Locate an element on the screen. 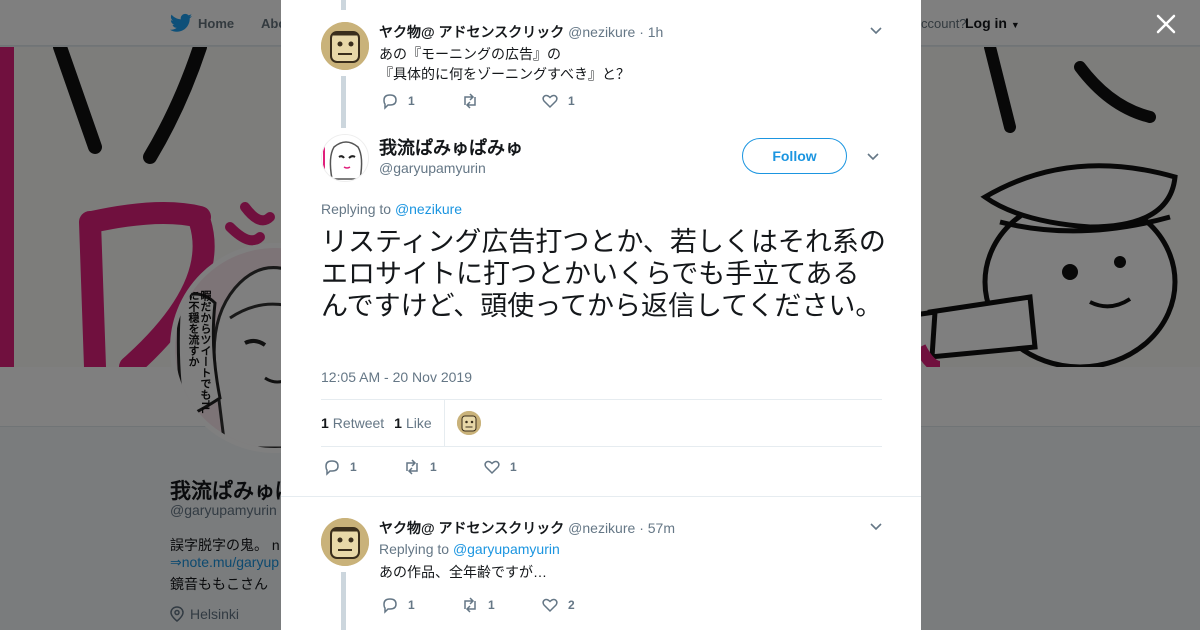 Image resolution: width=1200 pixels, height=630 pixels. replying-to-link: @garyupamyurin is located at coordinates (506, 549).